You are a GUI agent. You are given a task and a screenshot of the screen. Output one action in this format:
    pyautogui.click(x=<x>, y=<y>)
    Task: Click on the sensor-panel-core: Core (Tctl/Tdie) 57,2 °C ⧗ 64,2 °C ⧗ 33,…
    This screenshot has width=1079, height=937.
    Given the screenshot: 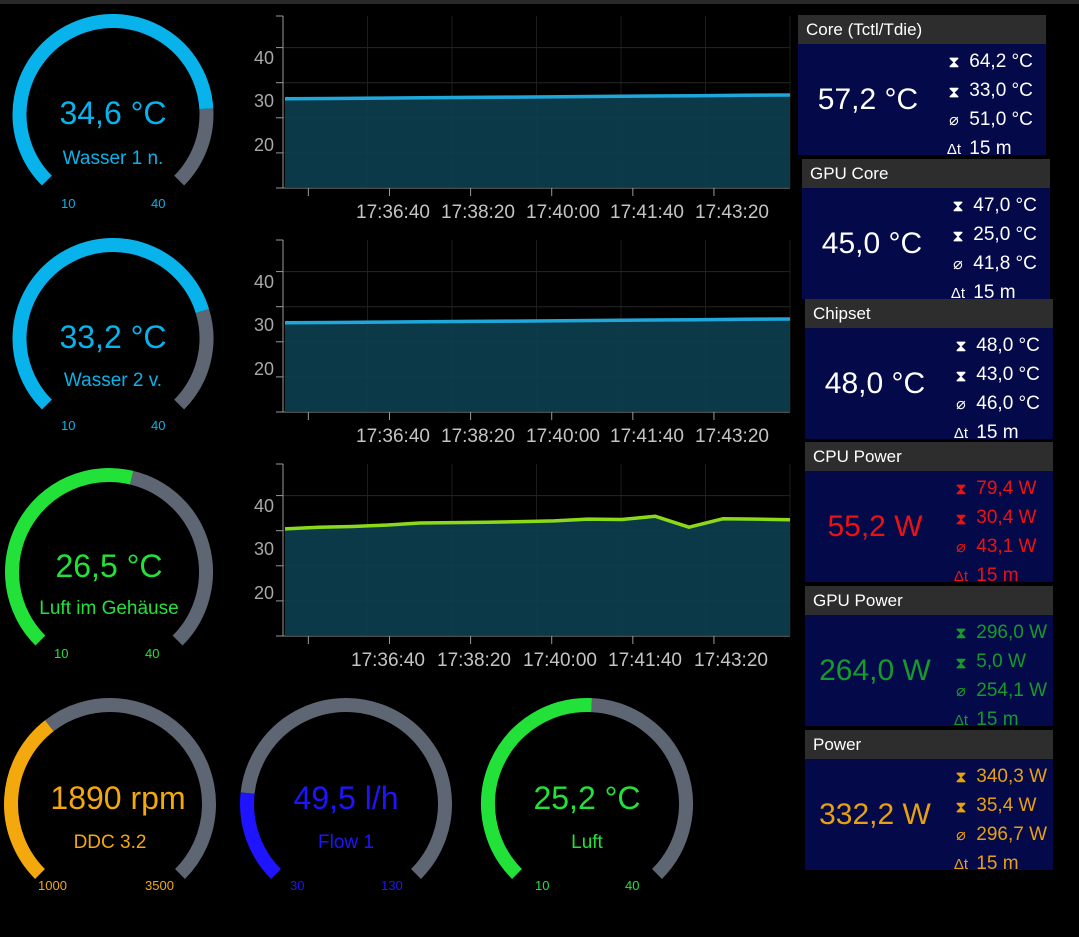 What is the action you would take?
    pyautogui.click(x=922, y=87)
    